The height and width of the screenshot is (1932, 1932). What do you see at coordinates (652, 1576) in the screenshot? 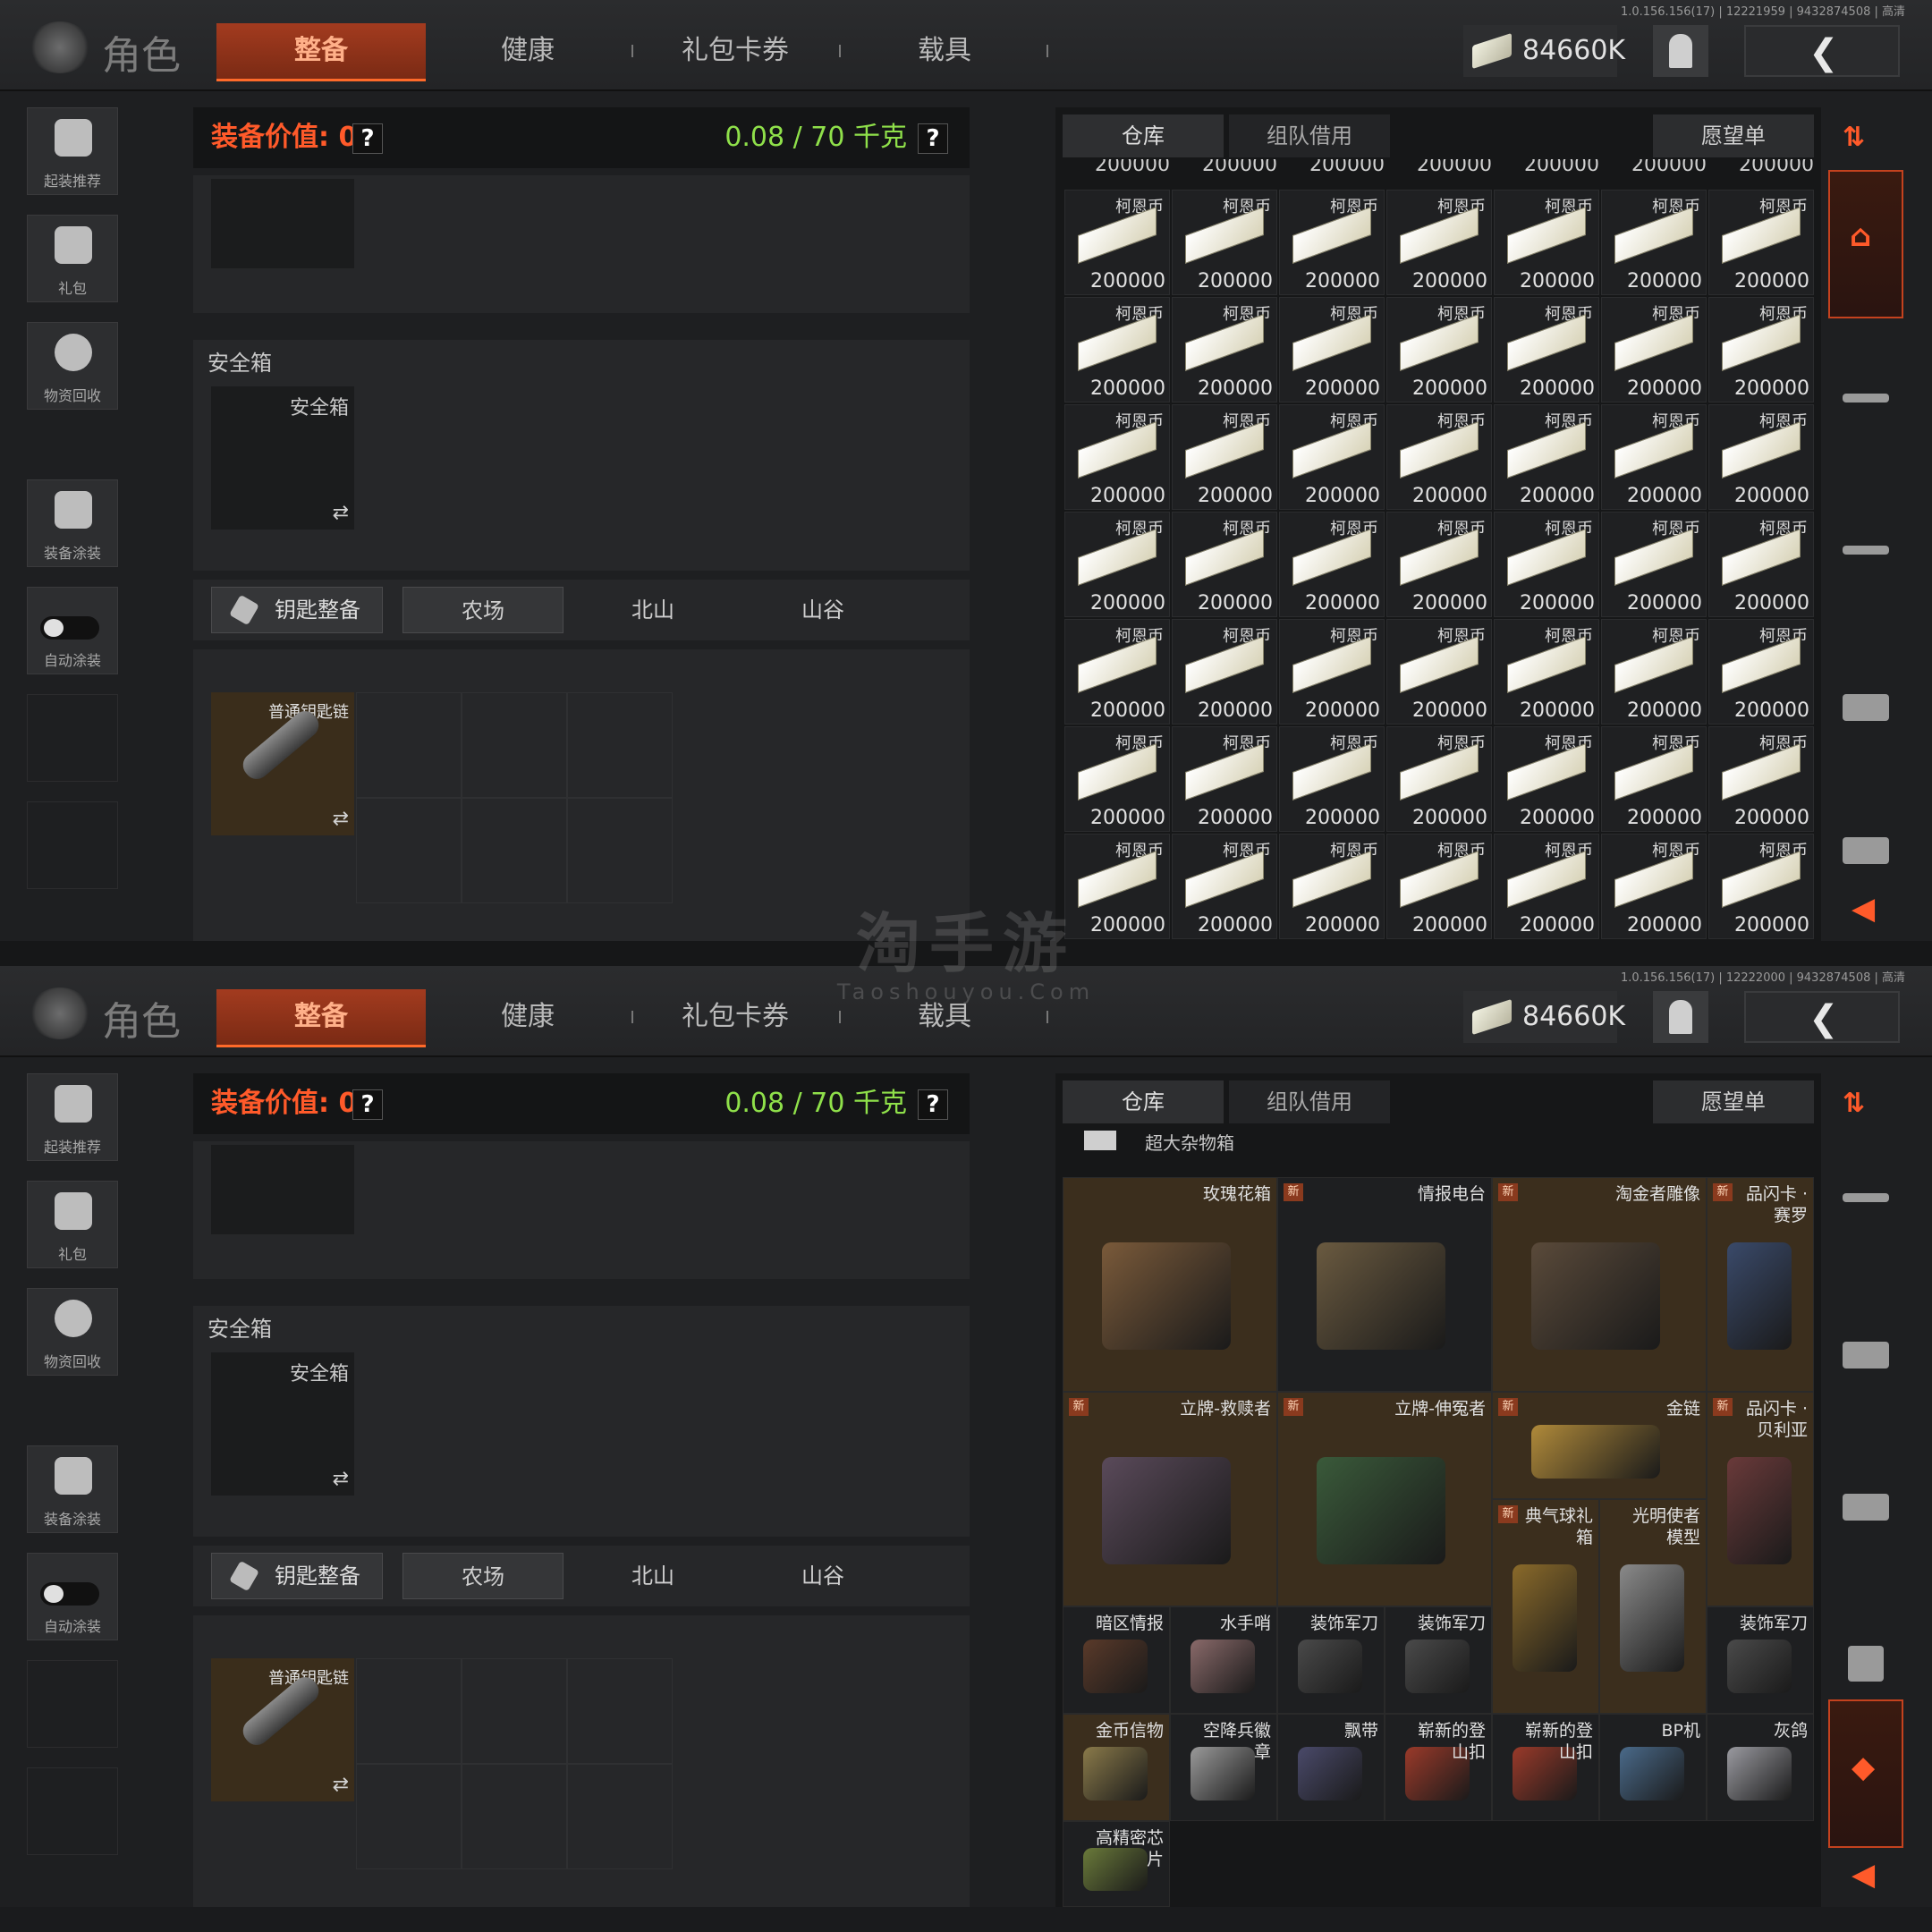
I see `map-tab-north-mountain: 北山` at bounding box center [652, 1576].